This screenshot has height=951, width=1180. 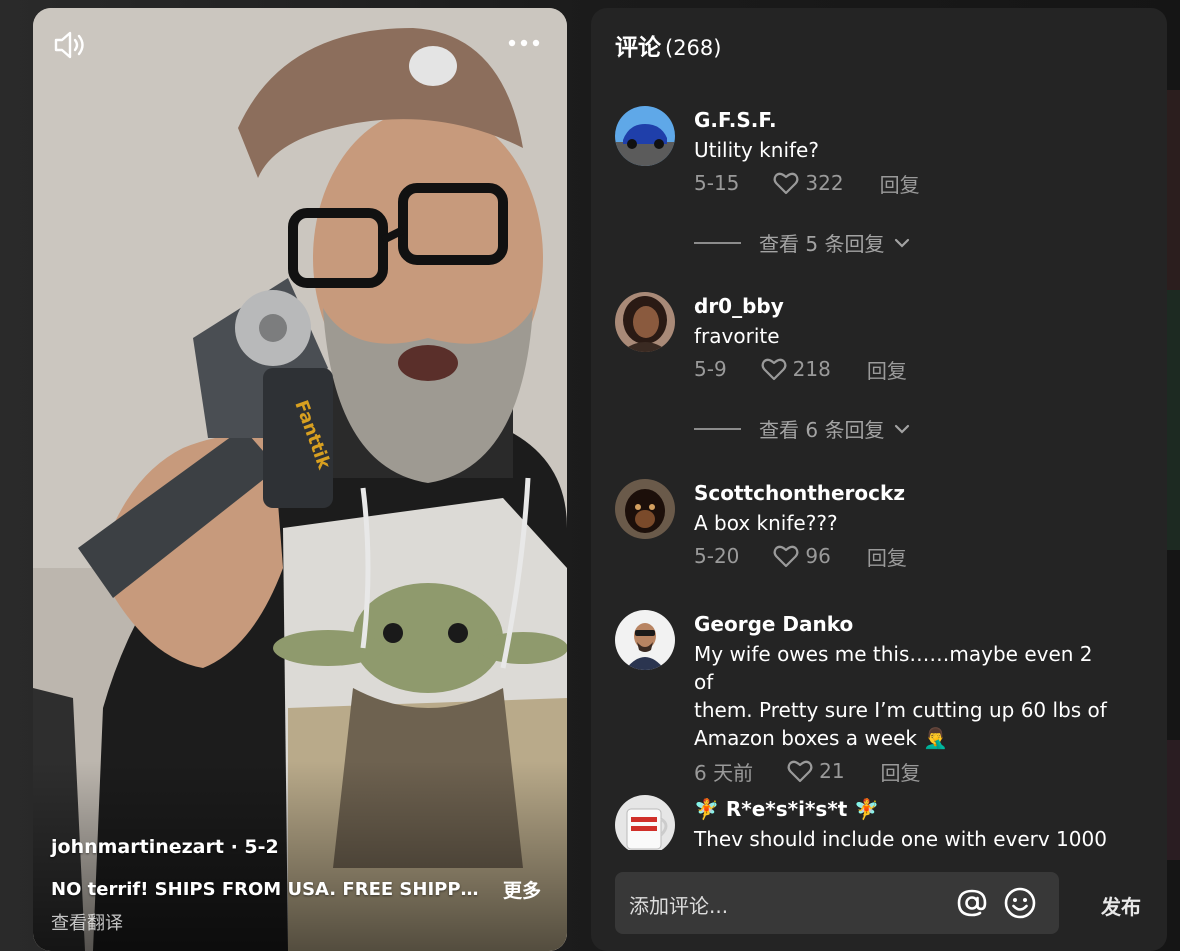 I want to click on like-count: 218, so click(x=811, y=369).